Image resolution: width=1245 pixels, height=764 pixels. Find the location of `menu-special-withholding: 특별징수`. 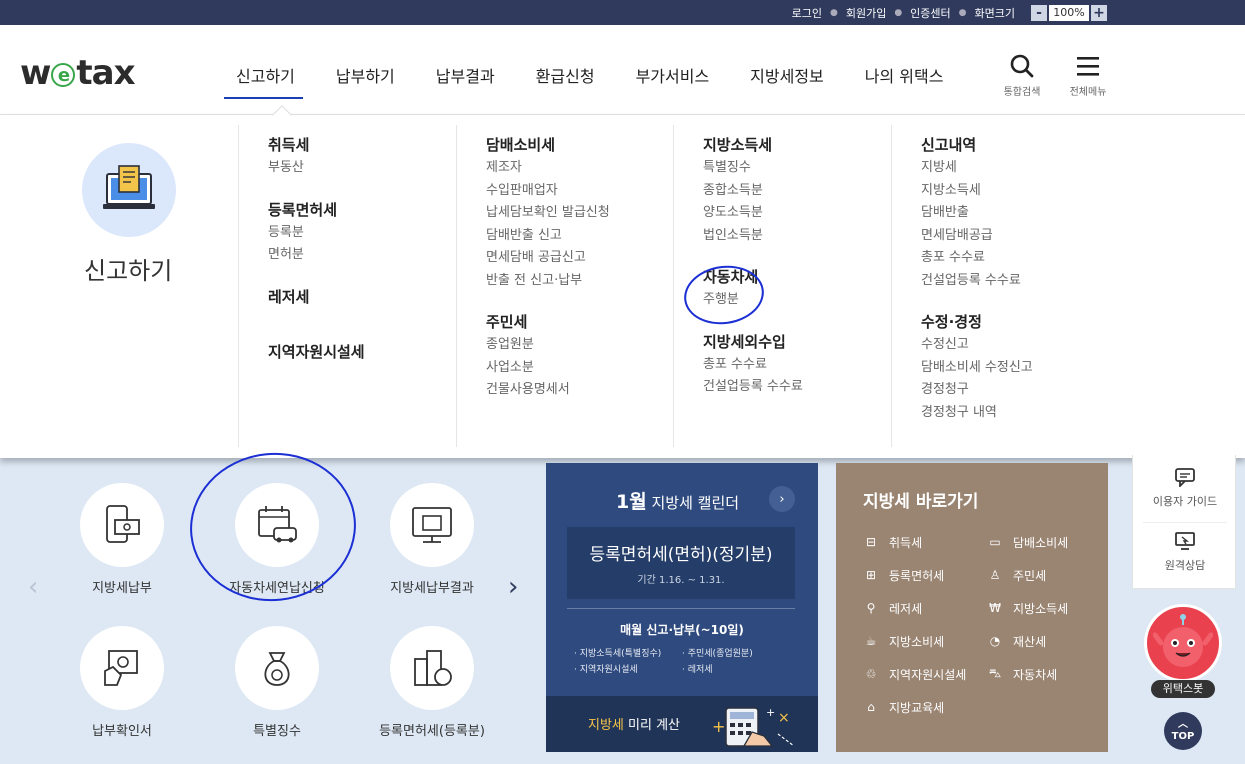

menu-special-withholding: 특별징수 is located at coordinates (797, 167).